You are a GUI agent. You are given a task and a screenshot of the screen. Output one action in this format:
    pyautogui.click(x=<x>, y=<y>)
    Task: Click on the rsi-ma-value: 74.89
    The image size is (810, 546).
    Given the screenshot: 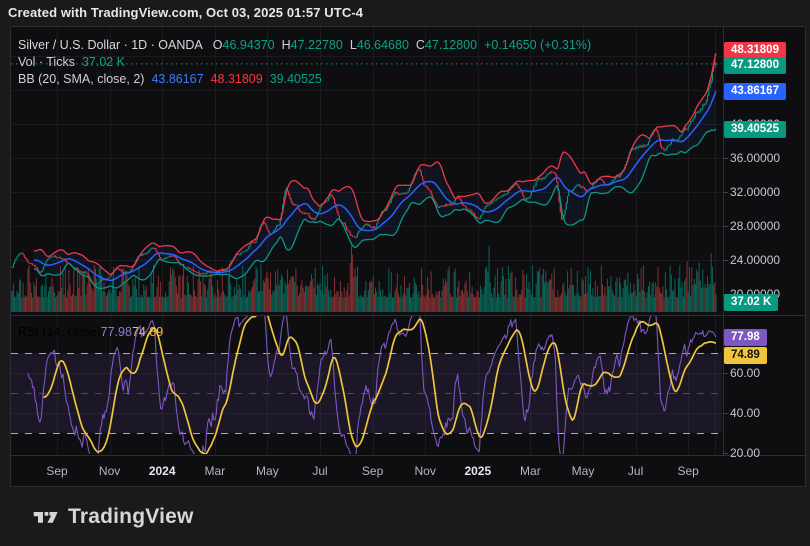 What is the action you would take?
    pyautogui.click(x=147, y=332)
    